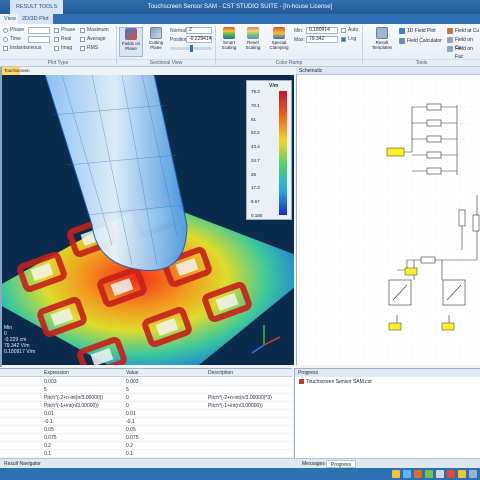 The image size is (480, 480). What do you see at coordinates (146, 414) in the screenshot?
I see `table-row: 0.01 0.01` at bounding box center [146, 414].